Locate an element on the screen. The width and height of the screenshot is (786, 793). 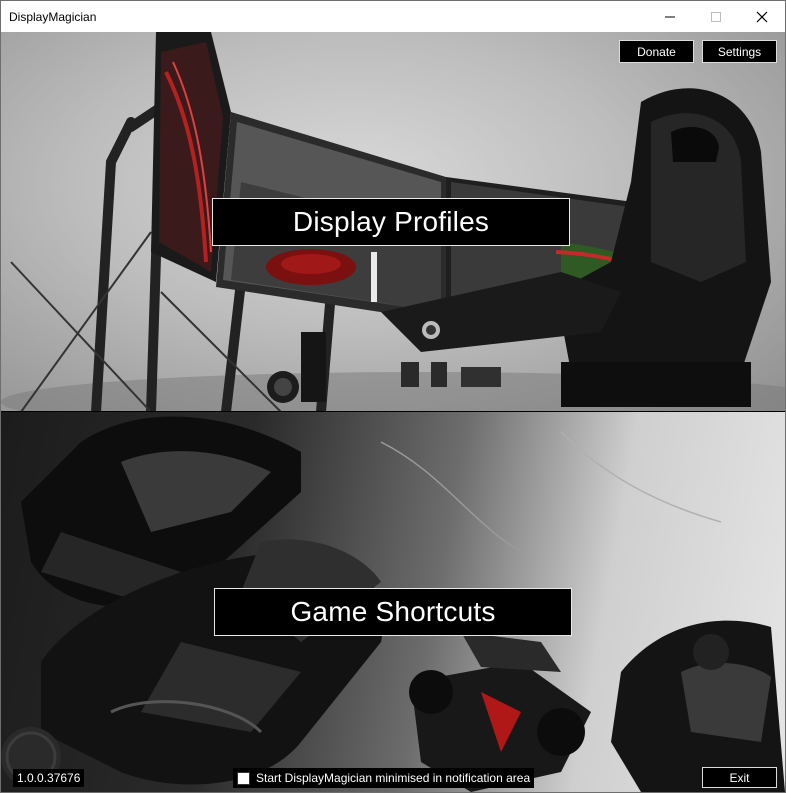
title-bar: DisplayMagician is located at coordinates (393, 16).